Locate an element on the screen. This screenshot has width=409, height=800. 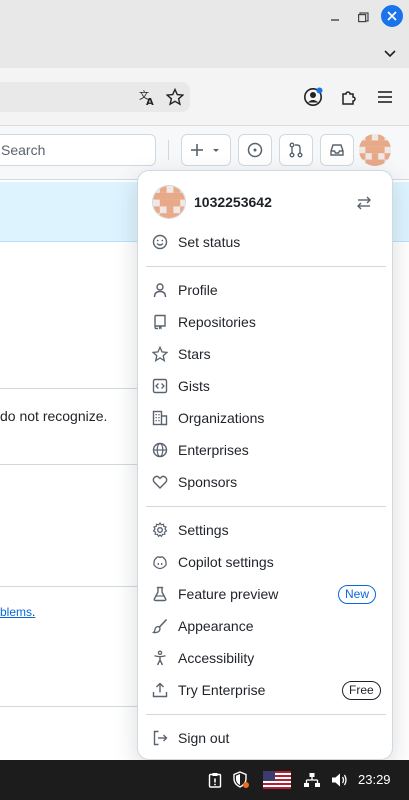
network-icon is located at coordinates (312, 780).